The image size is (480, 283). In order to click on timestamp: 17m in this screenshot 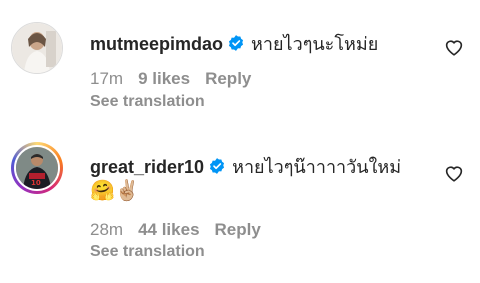, I will do `click(107, 78)`.